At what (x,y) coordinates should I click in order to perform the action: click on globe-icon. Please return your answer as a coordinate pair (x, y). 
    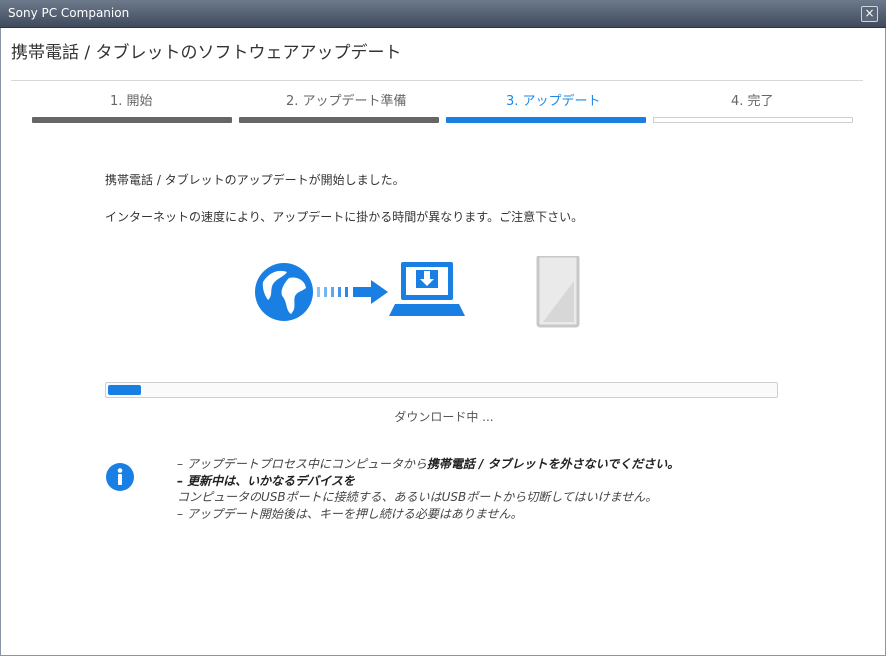
    Looking at the image, I should click on (284, 292).